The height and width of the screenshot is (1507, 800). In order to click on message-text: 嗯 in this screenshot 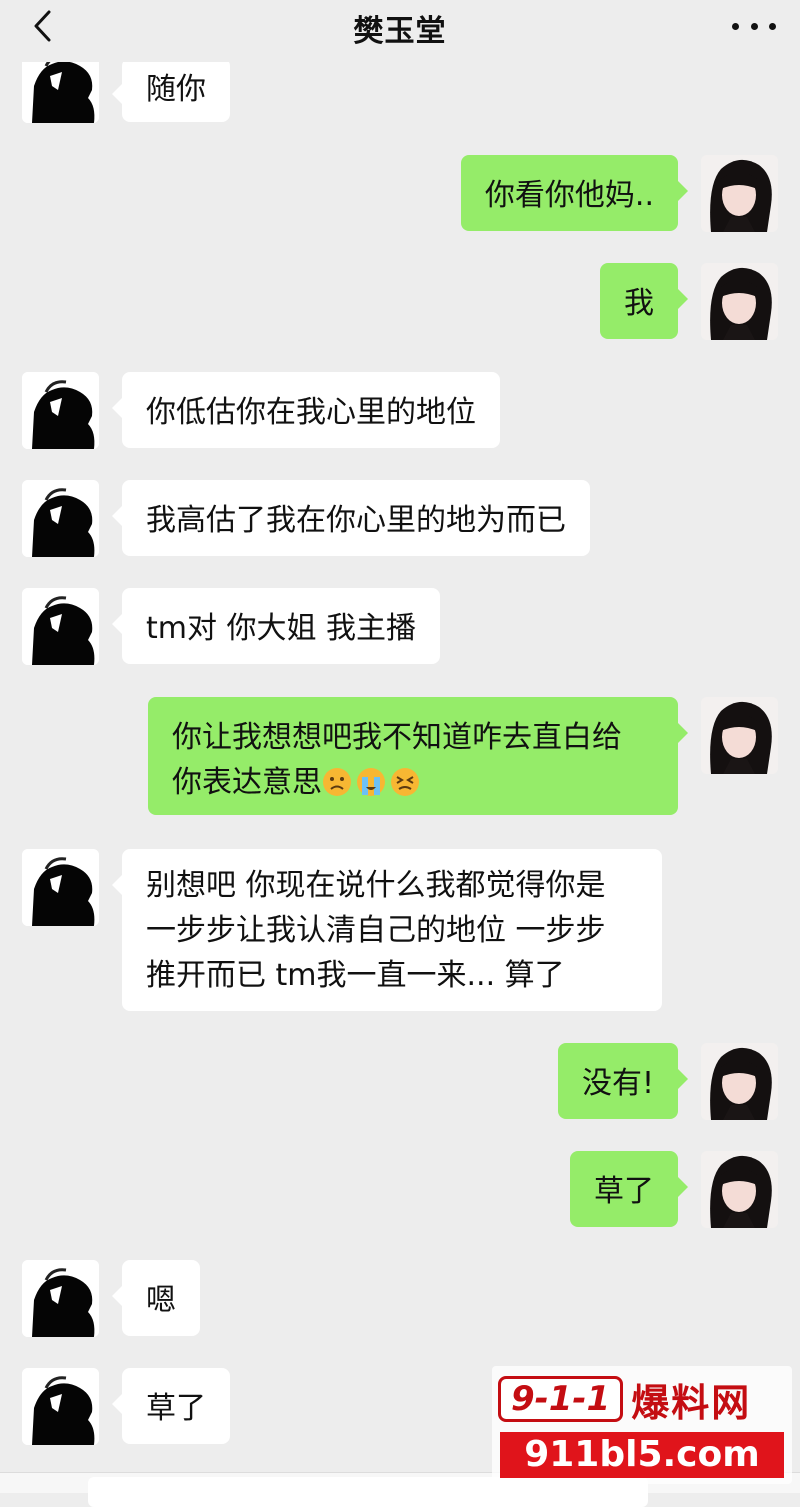, I will do `click(161, 1300)`.